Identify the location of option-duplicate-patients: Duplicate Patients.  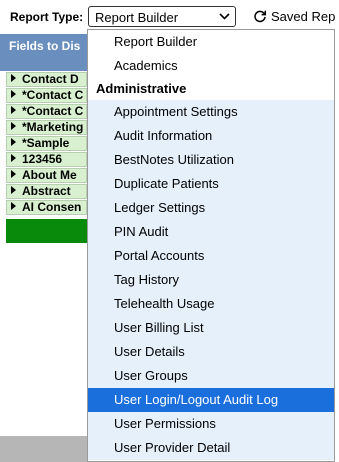
(211, 184).